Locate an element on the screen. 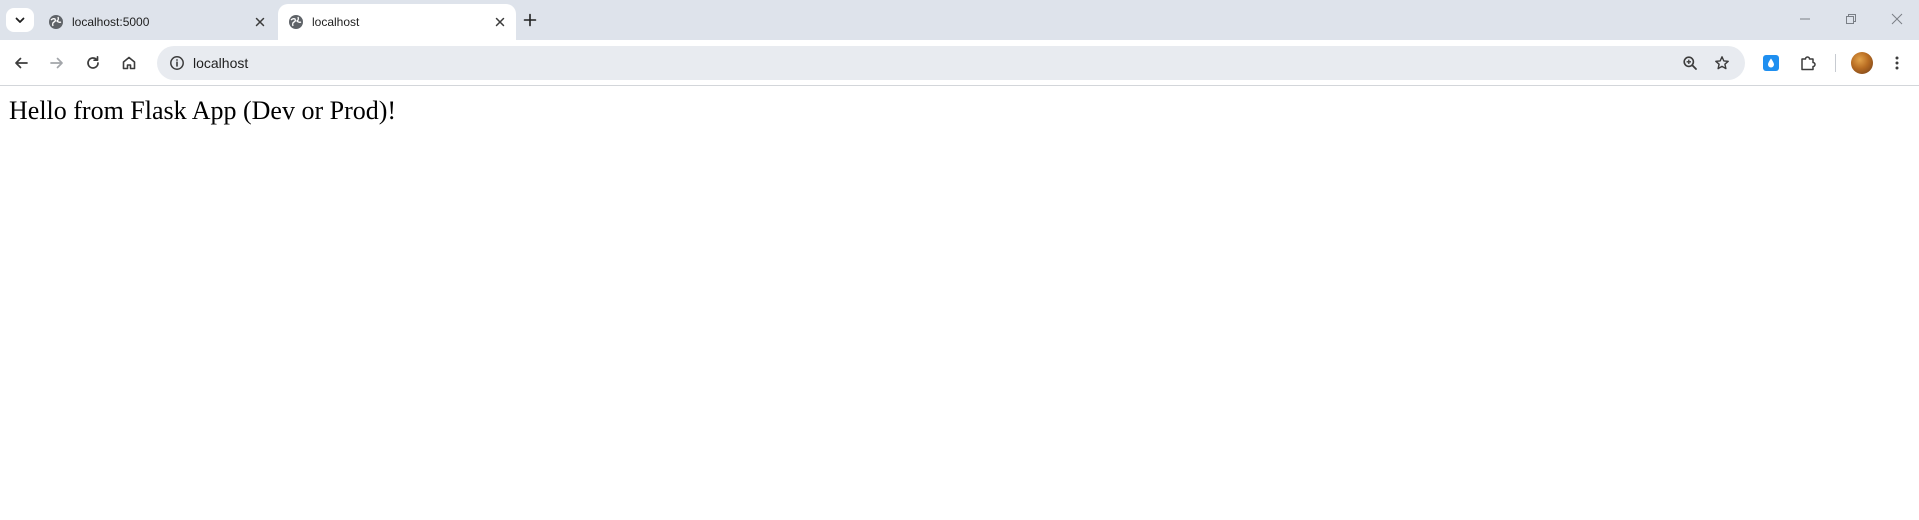  home-button is located at coordinates (129, 63).